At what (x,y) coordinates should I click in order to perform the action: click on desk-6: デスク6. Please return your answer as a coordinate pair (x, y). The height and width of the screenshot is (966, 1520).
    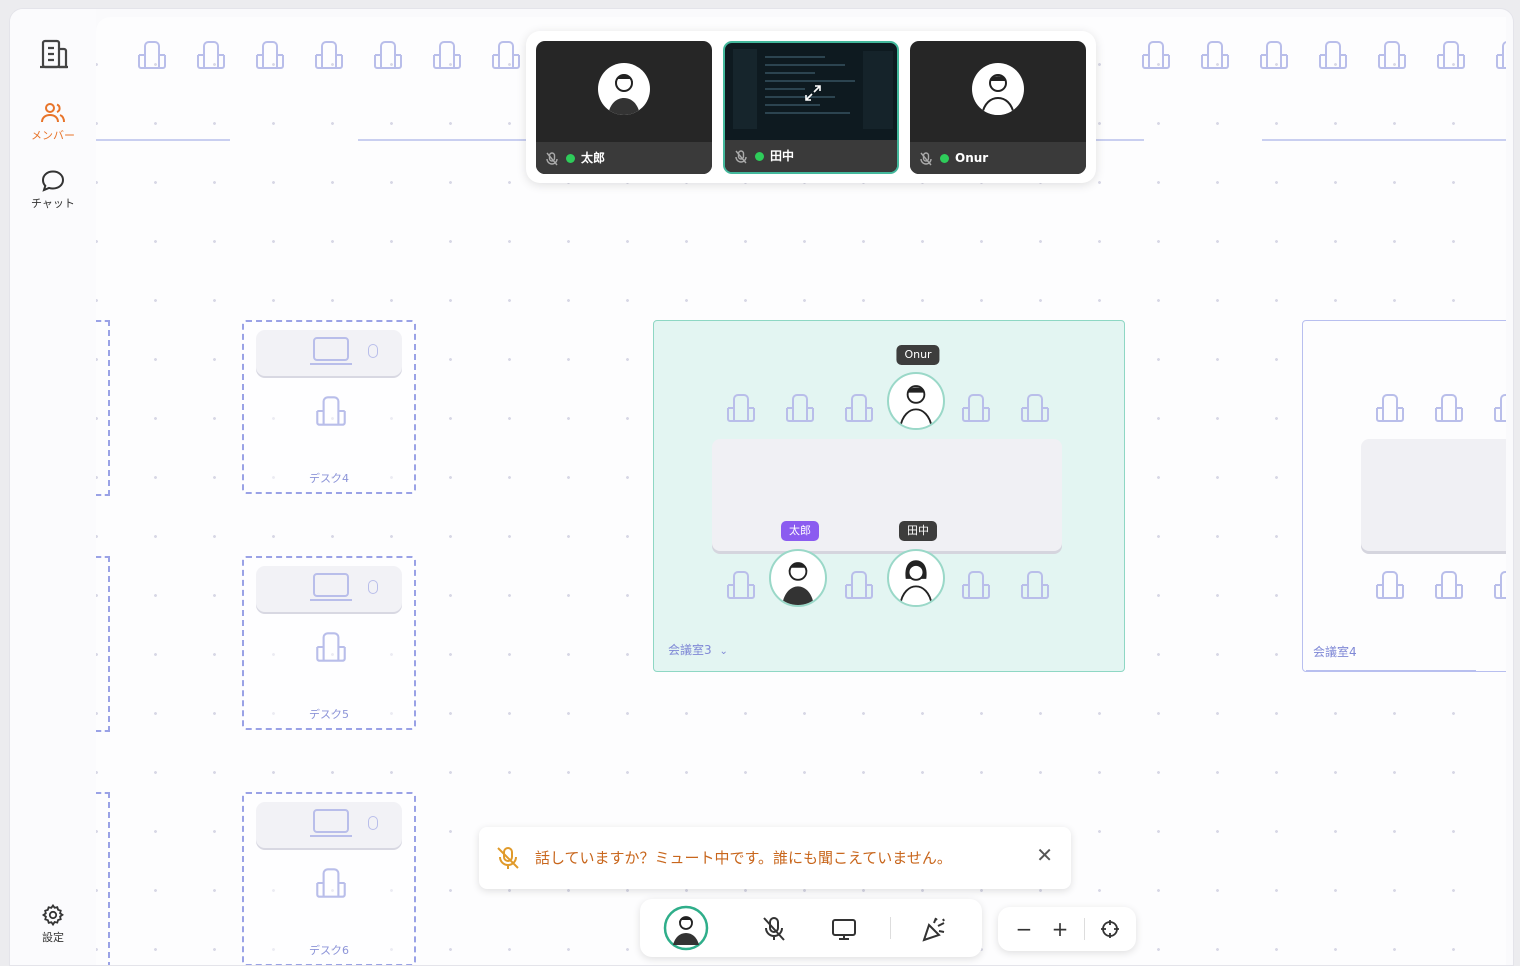
    Looking at the image, I should click on (329, 878).